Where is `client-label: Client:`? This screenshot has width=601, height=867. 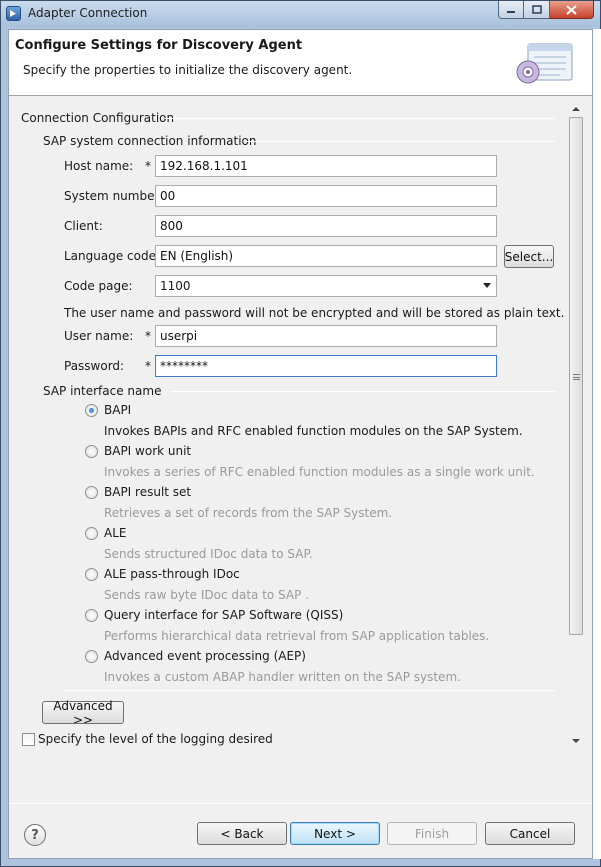 client-label: Client: is located at coordinates (83, 226).